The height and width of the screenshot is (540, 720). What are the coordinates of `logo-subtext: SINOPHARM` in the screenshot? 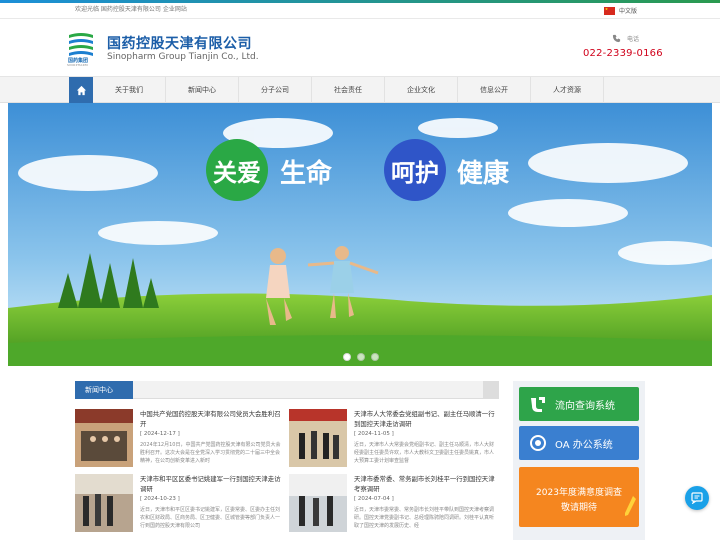 It's located at (77, 65).